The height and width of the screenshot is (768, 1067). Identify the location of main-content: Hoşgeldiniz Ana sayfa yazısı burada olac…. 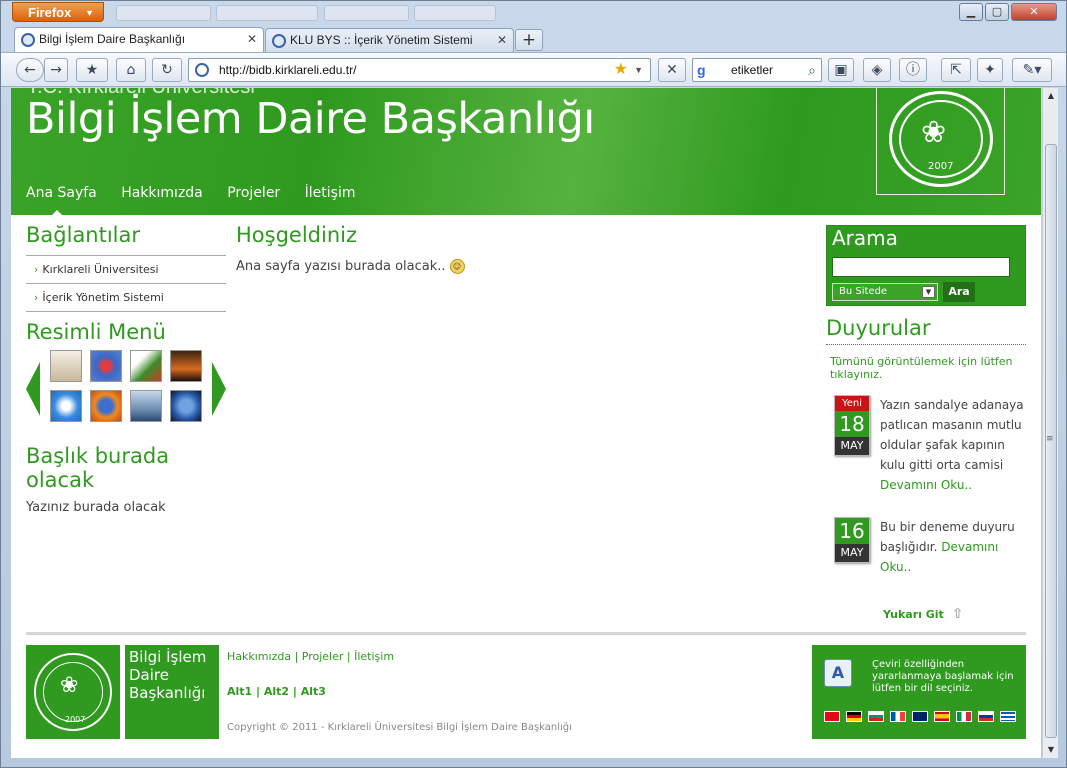
(516, 248).